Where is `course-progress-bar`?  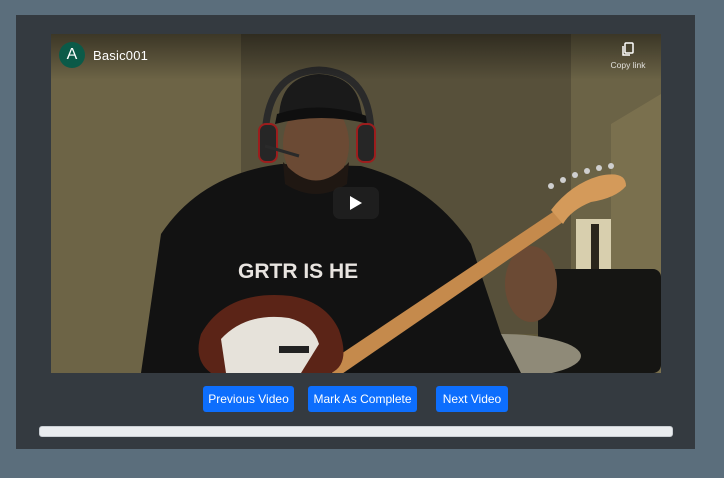
course-progress-bar is located at coordinates (356, 431).